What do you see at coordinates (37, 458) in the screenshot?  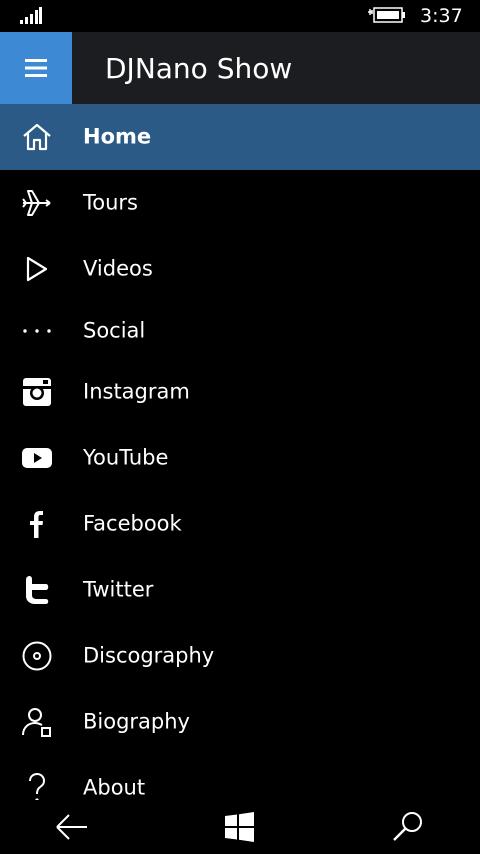 I see `youtube-icon` at bounding box center [37, 458].